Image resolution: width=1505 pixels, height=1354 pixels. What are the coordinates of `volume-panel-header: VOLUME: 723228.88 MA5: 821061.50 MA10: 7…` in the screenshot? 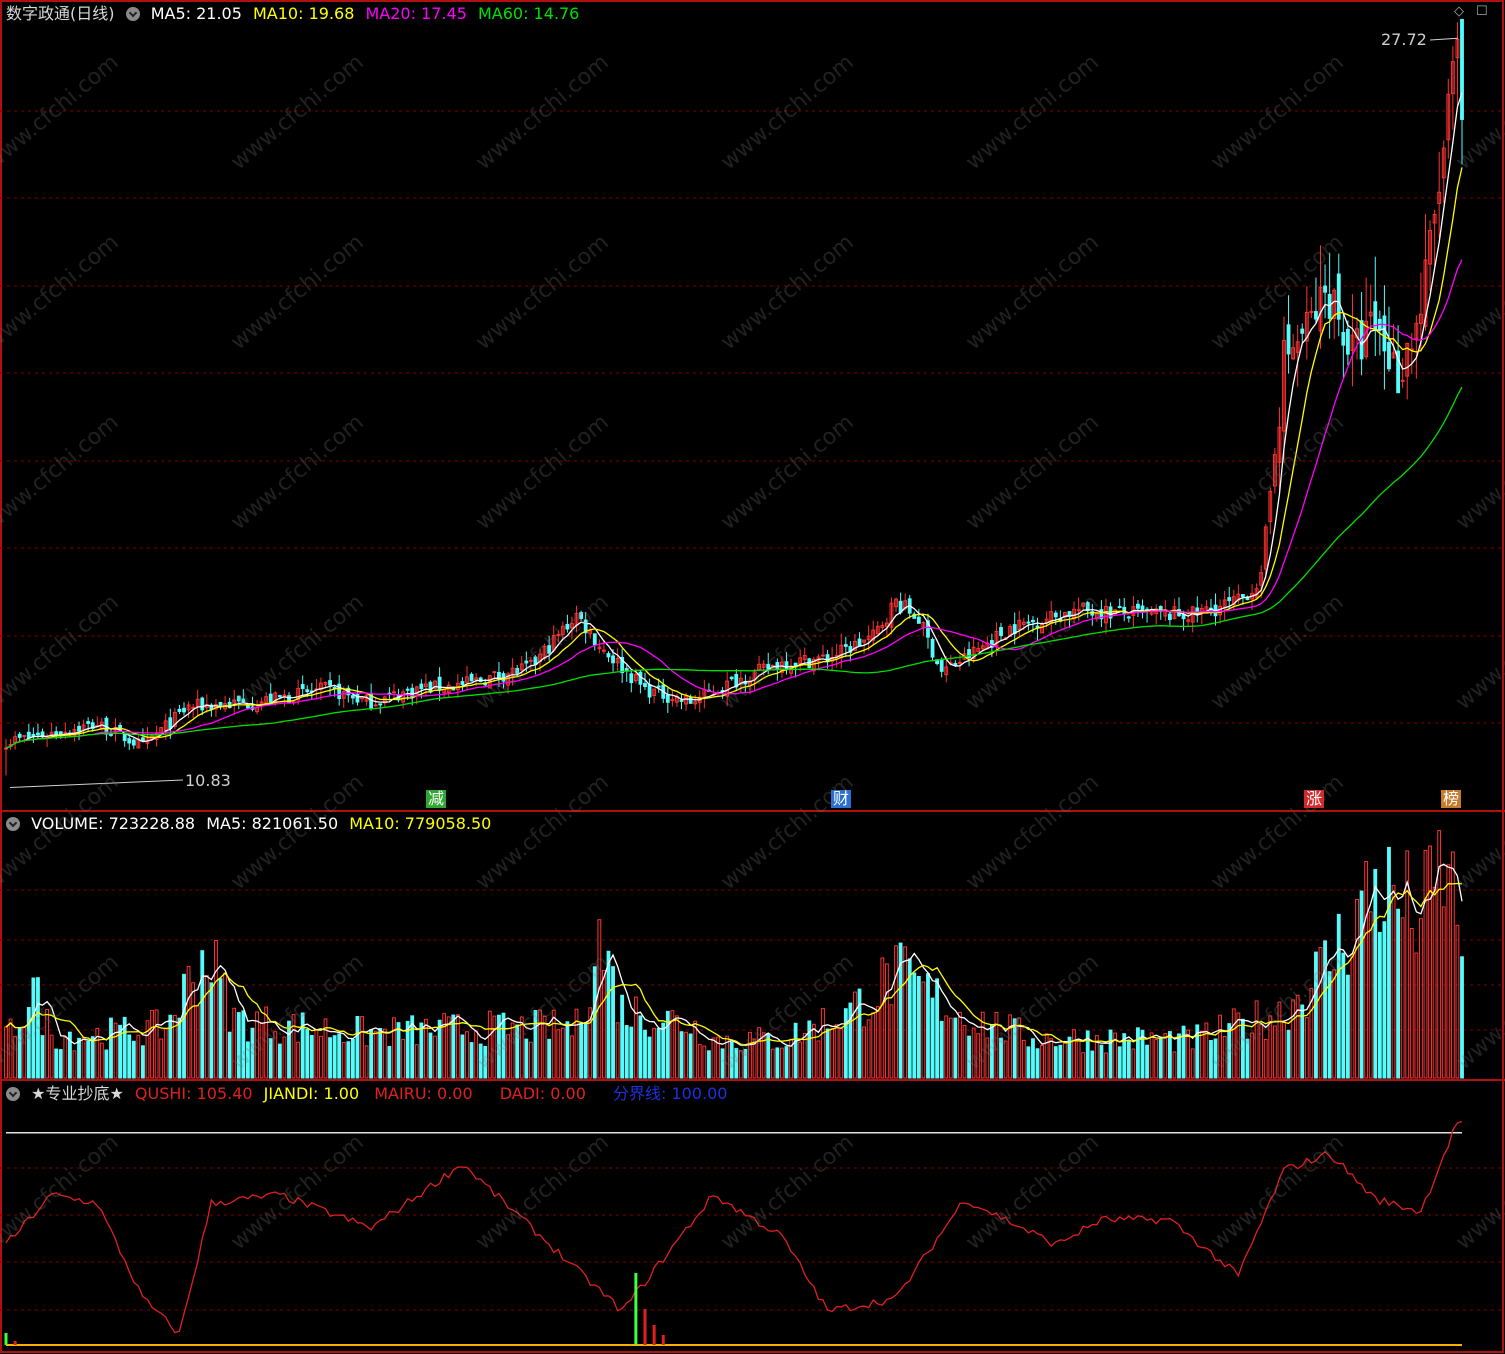 It's located at (251, 824).